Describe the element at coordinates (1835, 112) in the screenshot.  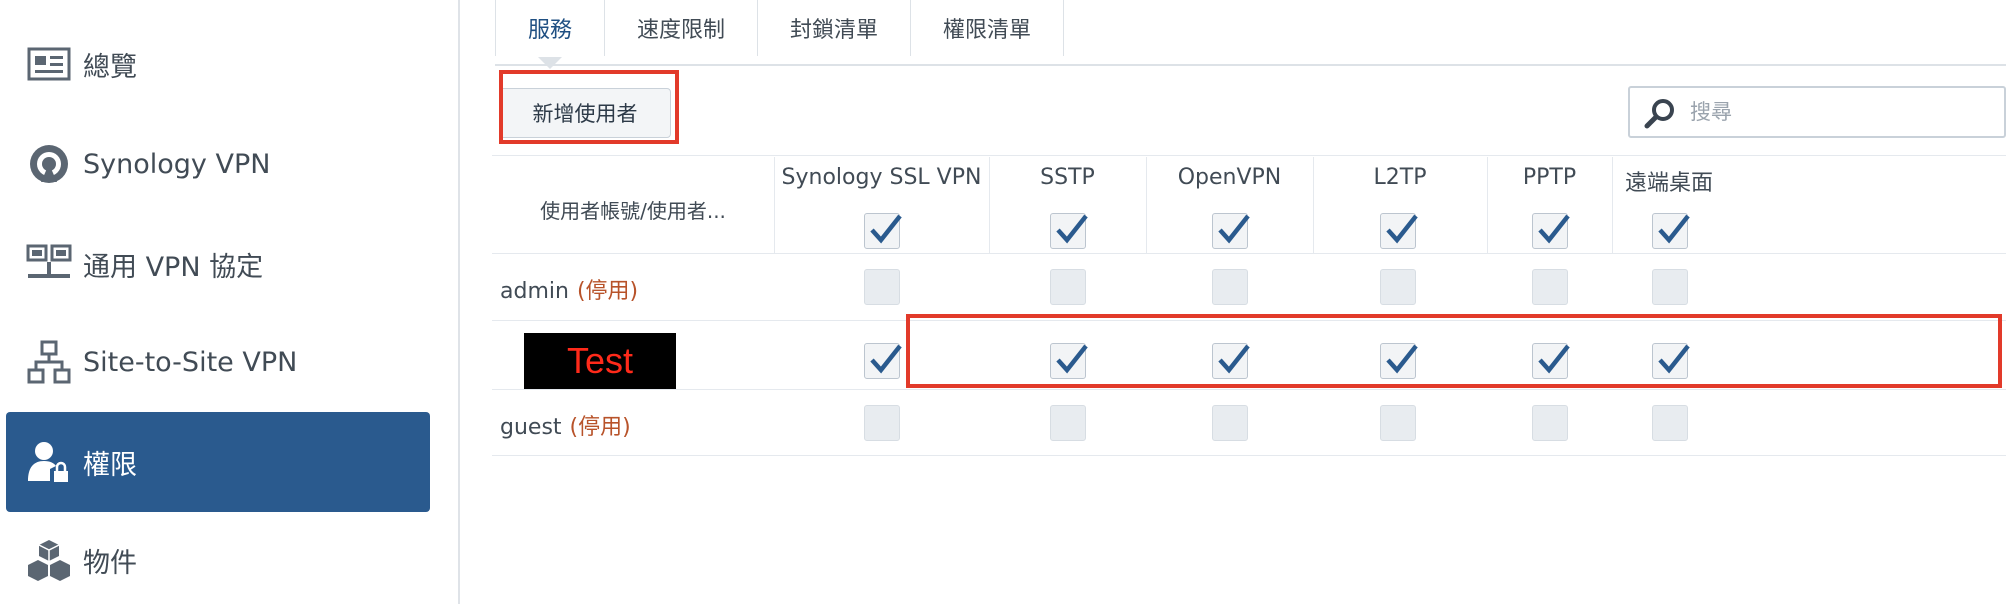
I see `search-input` at that location.